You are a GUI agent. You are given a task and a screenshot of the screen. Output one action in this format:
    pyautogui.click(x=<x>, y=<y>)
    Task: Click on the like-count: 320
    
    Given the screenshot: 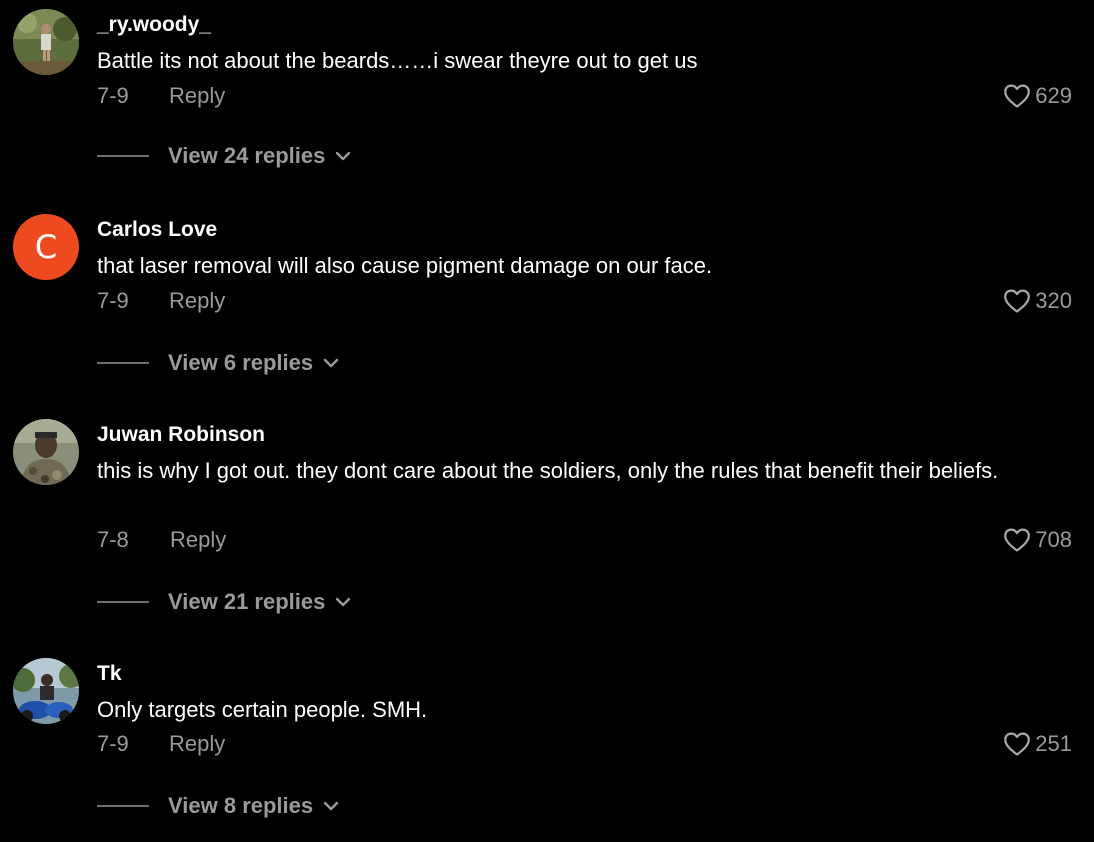 What is the action you would take?
    pyautogui.click(x=1053, y=300)
    